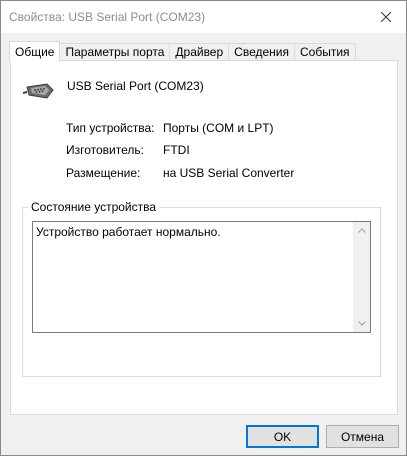  Describe the element at coordinates (115, 52) in the screenshot. I see `tab-port-settings: Параметры порта` at that location.